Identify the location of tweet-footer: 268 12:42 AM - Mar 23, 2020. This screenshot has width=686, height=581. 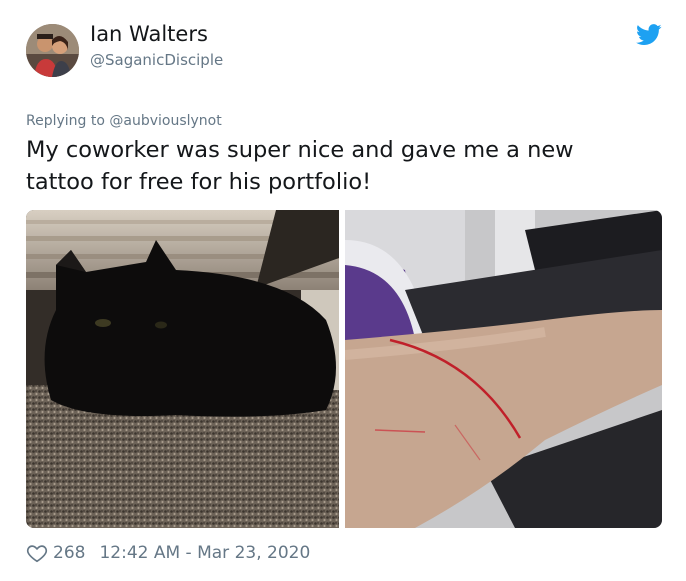
(168, 553).